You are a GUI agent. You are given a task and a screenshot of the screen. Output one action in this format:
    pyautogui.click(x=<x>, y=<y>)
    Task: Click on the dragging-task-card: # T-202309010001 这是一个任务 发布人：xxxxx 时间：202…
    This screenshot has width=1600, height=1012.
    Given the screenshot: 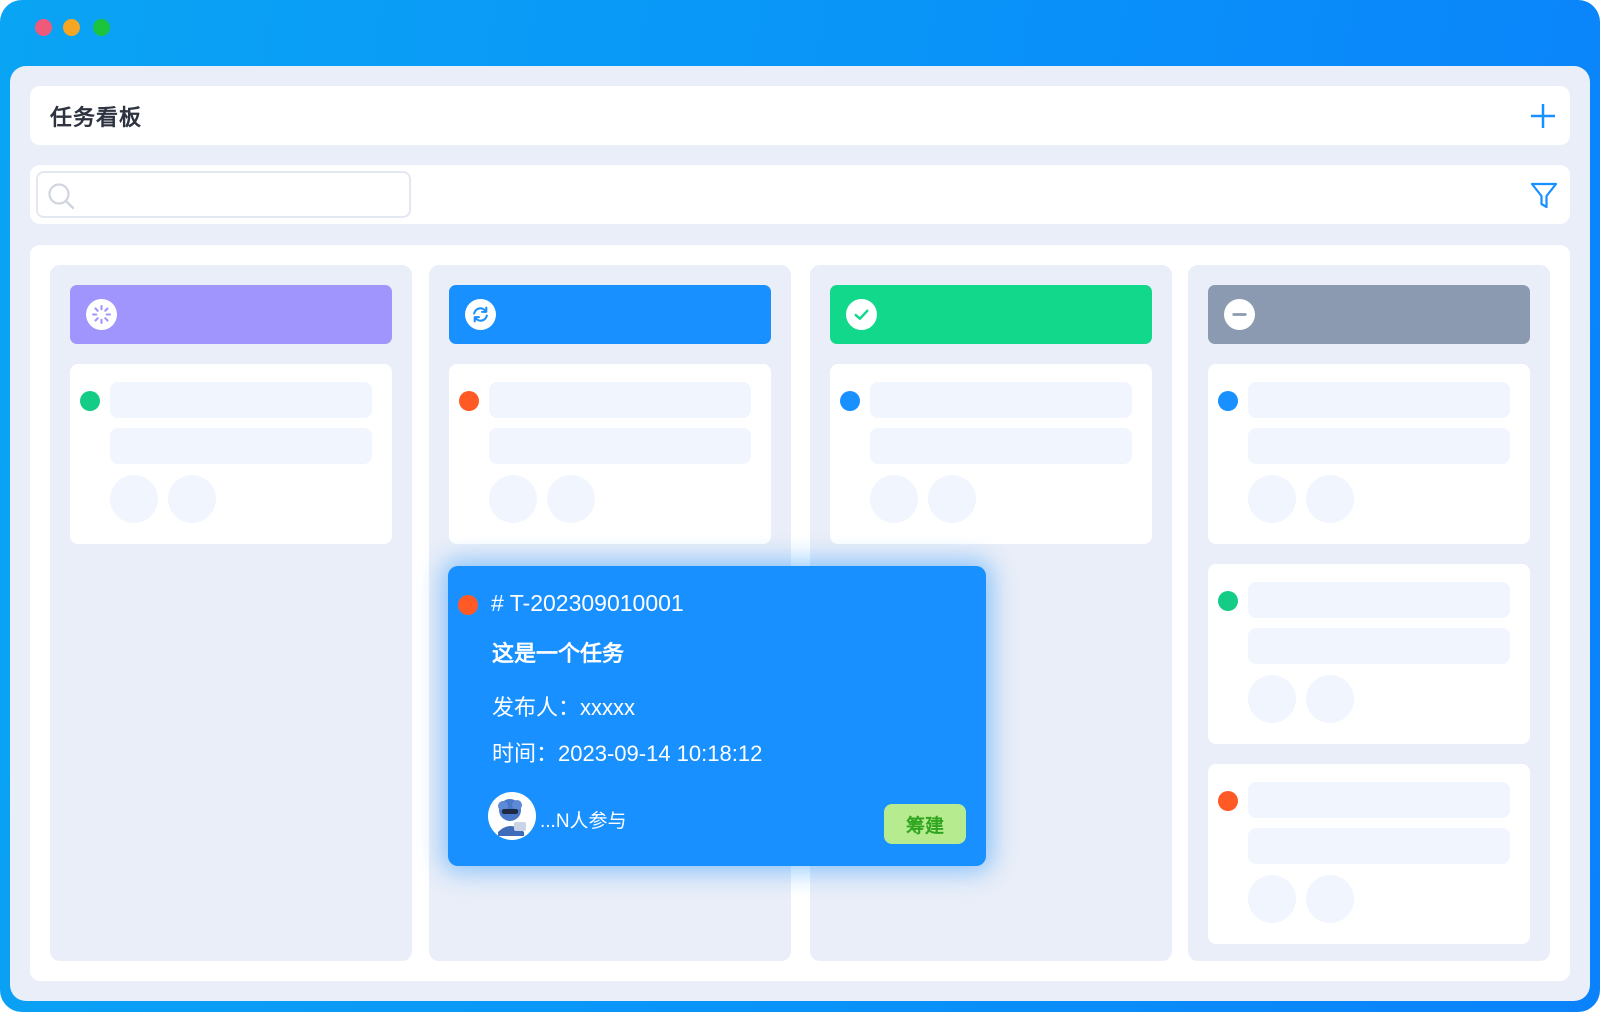 What is the action you would take?
    pyautogui.click(x=717, y=716)
    